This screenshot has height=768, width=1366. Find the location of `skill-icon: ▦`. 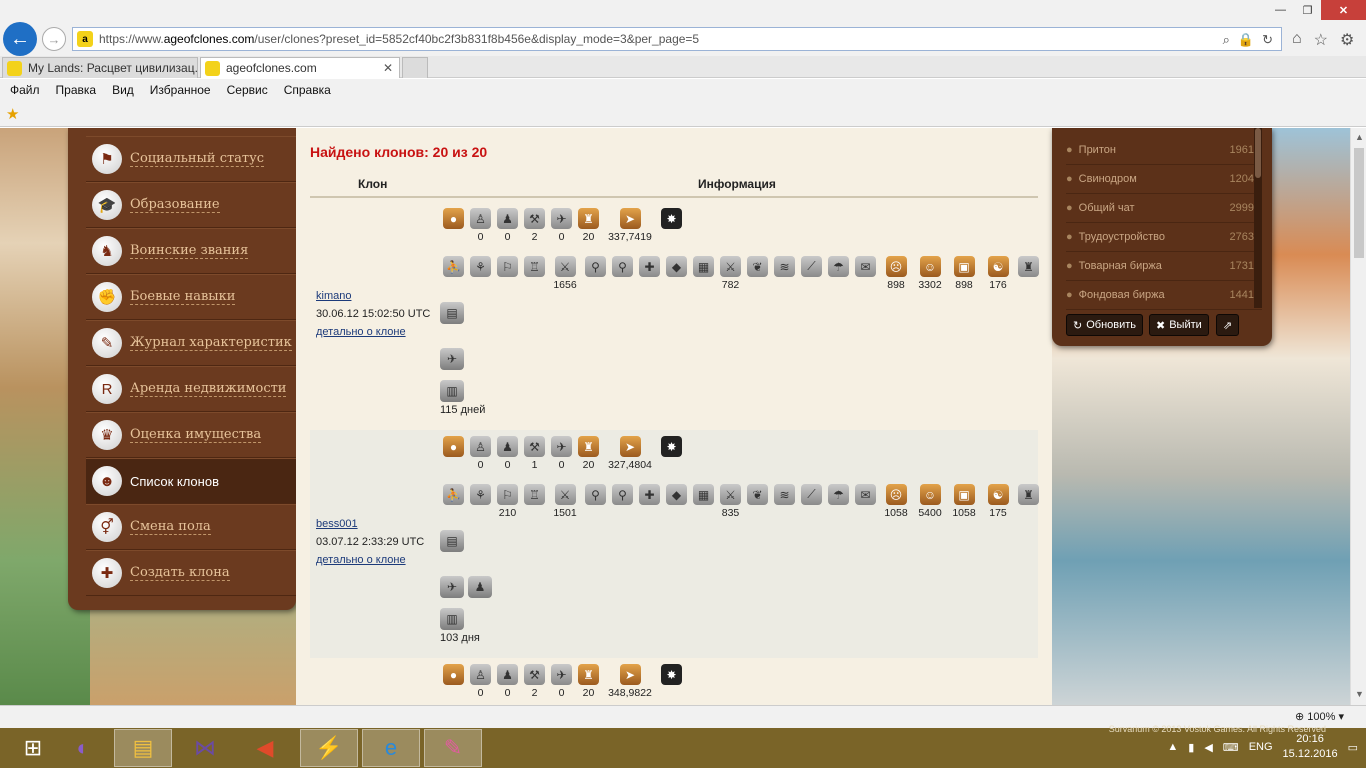

skill-icon: ▦ is located at coordinates (703, 494).